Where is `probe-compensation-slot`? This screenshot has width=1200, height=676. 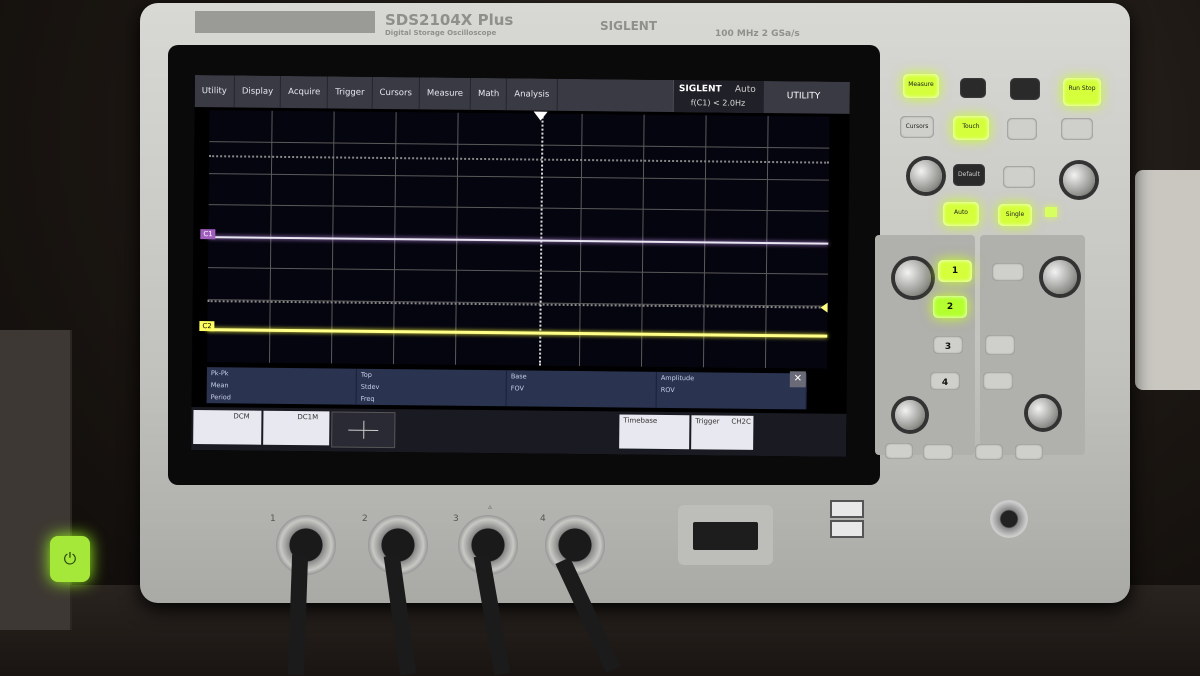
probe-compensation-slot is located at coordinates (725, 535).